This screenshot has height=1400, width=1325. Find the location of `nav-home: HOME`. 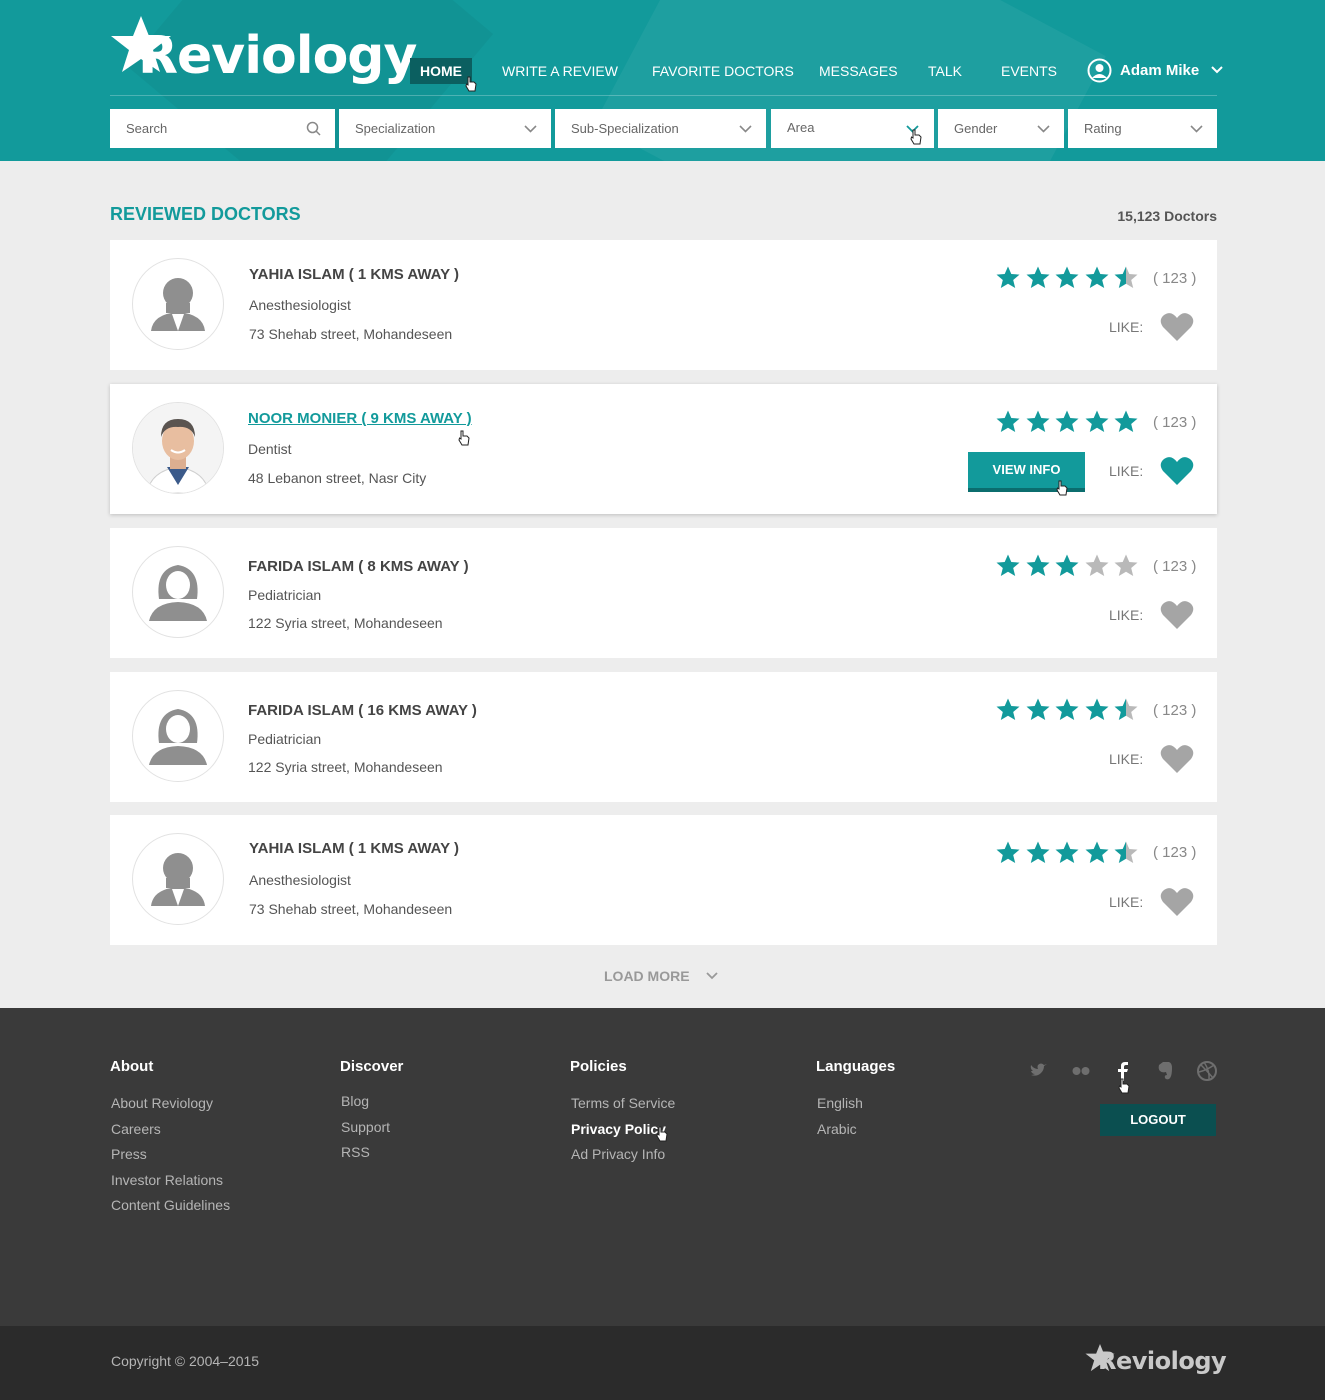

nav-home: HOME is located at coordinates (441, 71).